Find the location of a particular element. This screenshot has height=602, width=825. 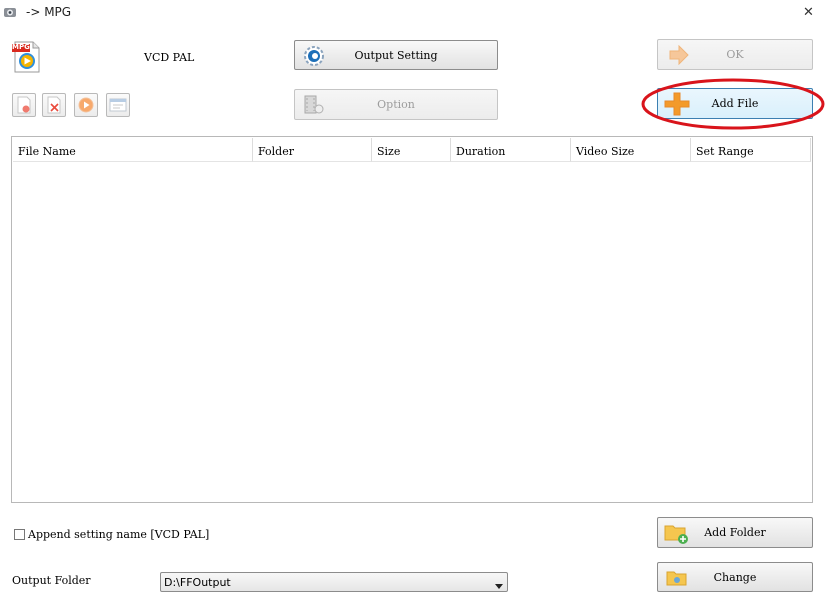

output-folder-select: D:\FFOutput is located at coordinates (334, 582).